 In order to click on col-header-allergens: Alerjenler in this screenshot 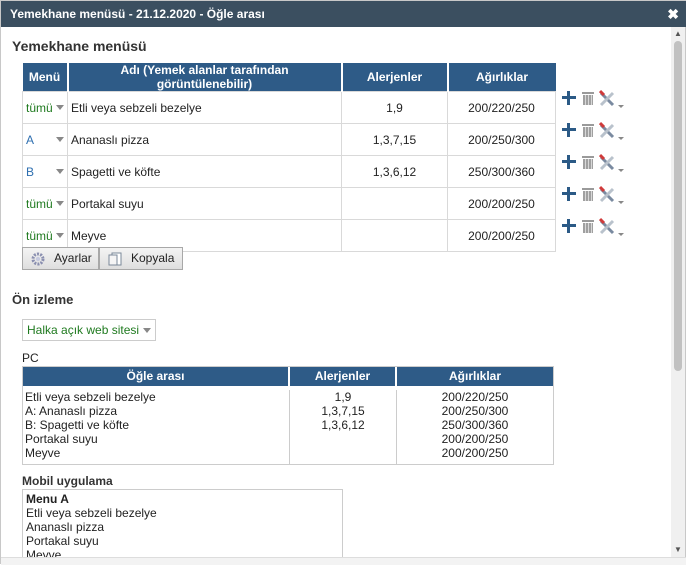, I will do `click(395, 77)`.